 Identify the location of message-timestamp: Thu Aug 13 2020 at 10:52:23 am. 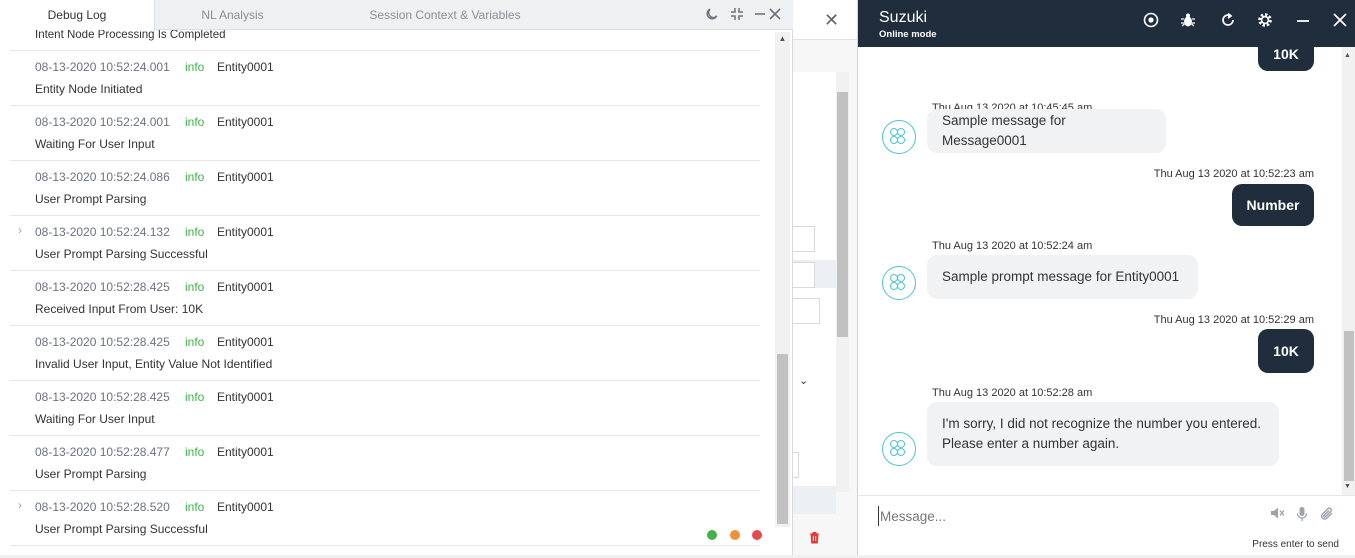
(1233, 174).